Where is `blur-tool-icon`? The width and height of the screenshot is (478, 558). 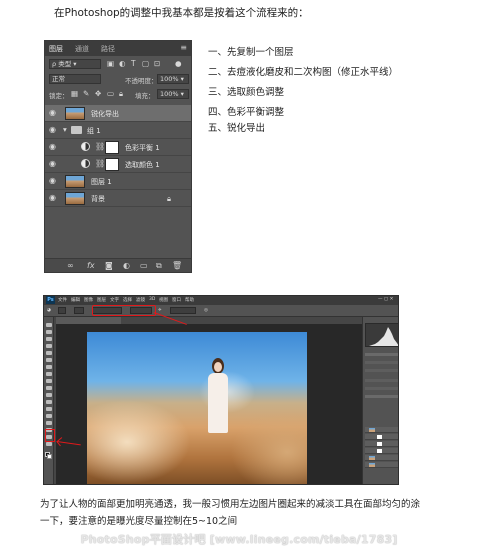
blur-tool-icon is located at coordinates (49, 409).